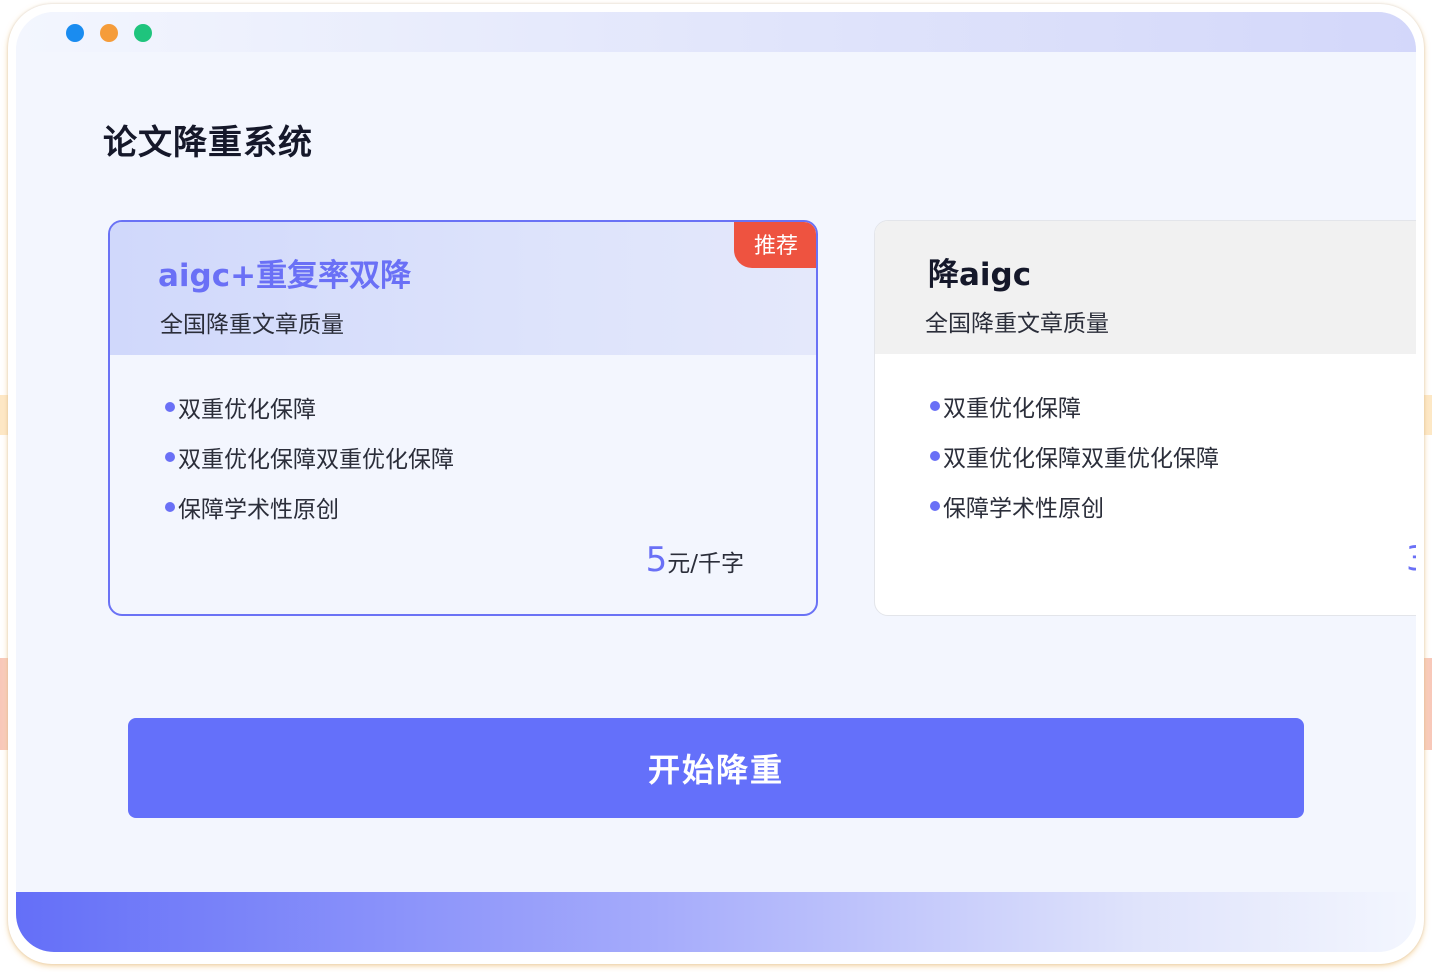 The width and height of the screenshot is (1432, 972). Describe the element at coordinates (775, 245) in the screenshot. I see `recommended-badge: 推荐` at that location.